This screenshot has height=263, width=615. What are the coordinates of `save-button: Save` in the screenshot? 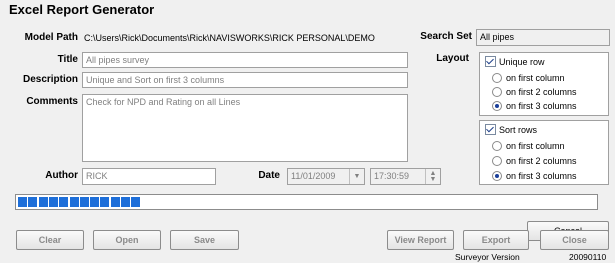 It's located at (204, 240).